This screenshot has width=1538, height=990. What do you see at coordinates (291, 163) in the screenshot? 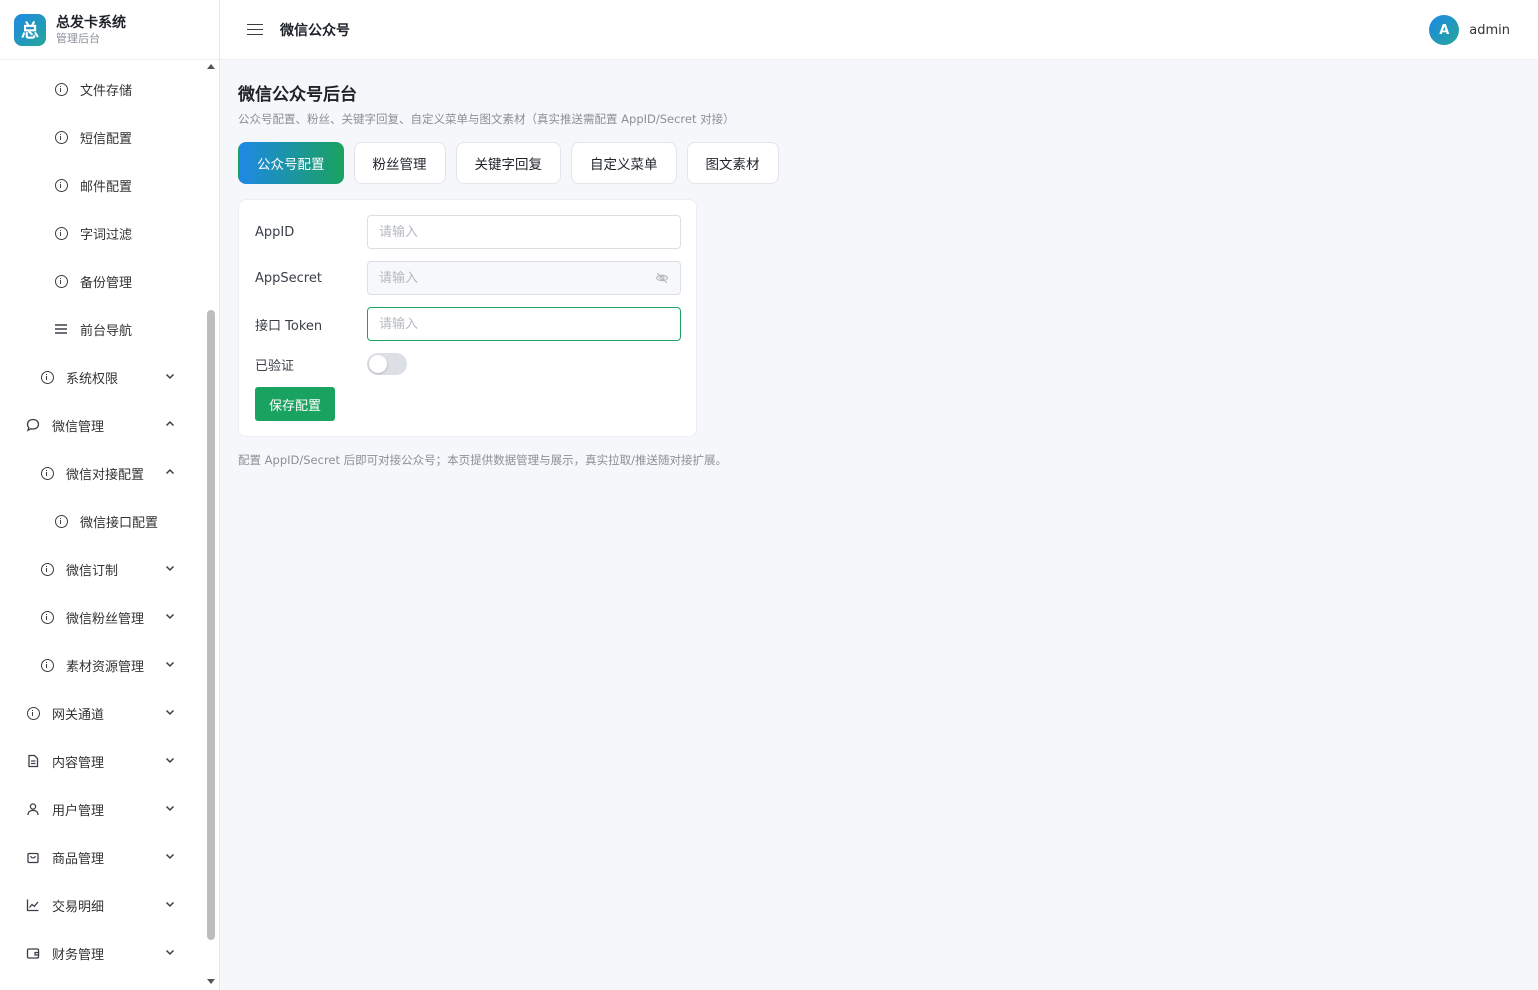
I see `tab-account-config: 公众号配置` at bounding box center [291, 163].